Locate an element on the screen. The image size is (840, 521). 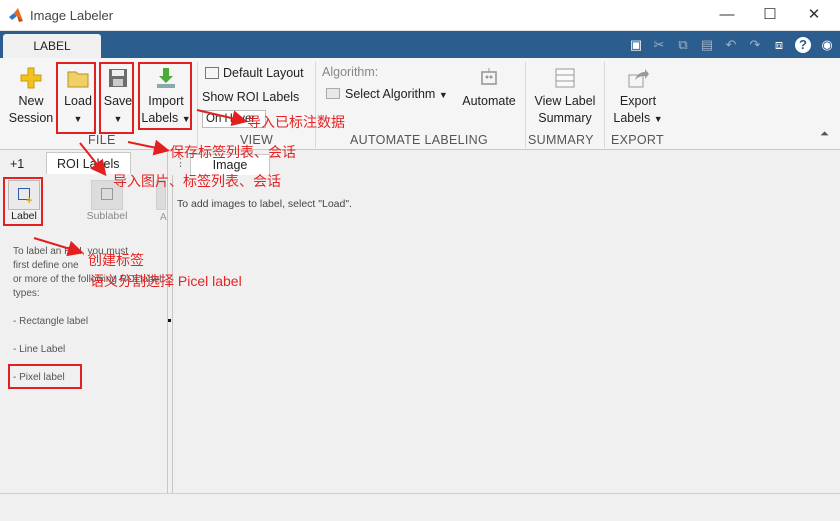
redo-quick-icon: ↷ is located at coordinates (755, 45).